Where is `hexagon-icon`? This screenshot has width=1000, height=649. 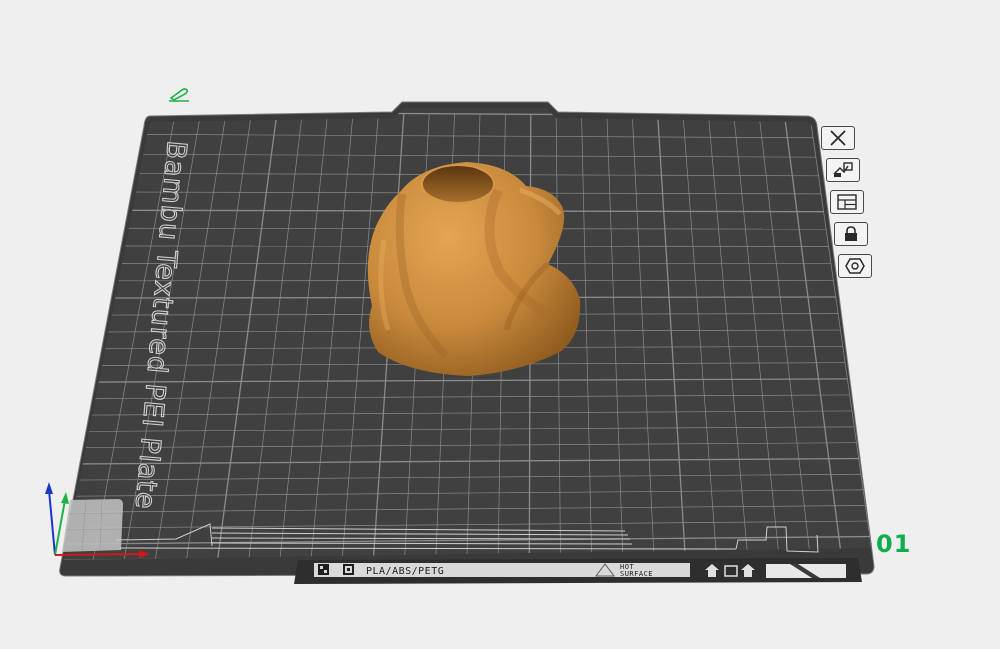 hexagon-icon is located at coordinates (855, 266).